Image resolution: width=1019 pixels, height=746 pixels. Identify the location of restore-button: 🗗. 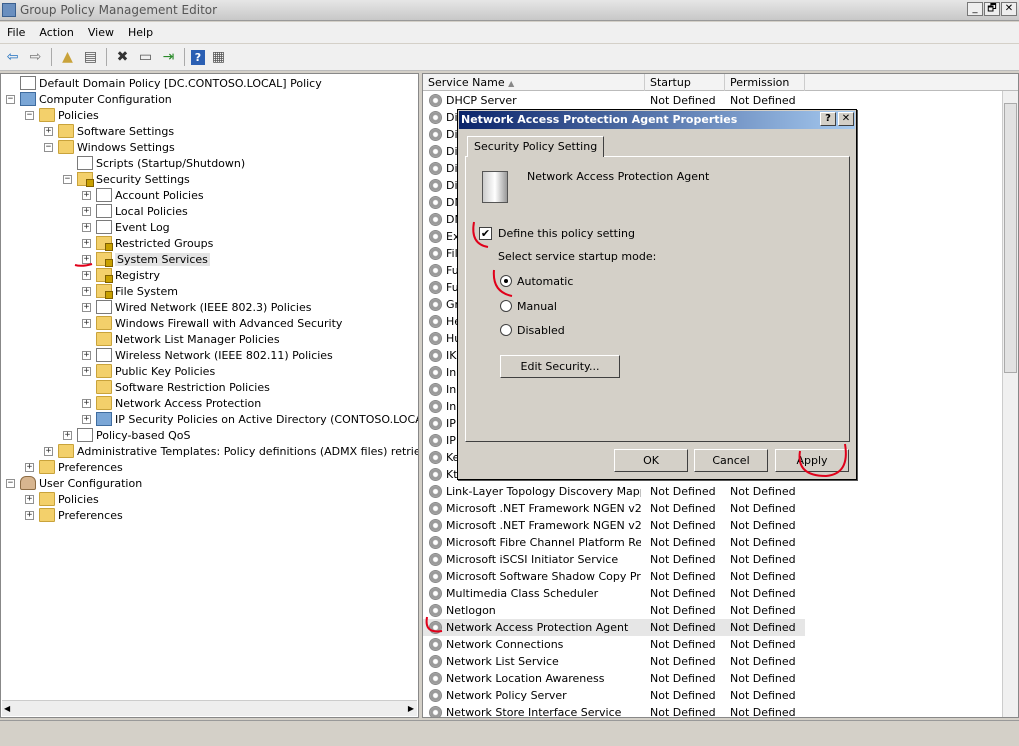
(992, 9).